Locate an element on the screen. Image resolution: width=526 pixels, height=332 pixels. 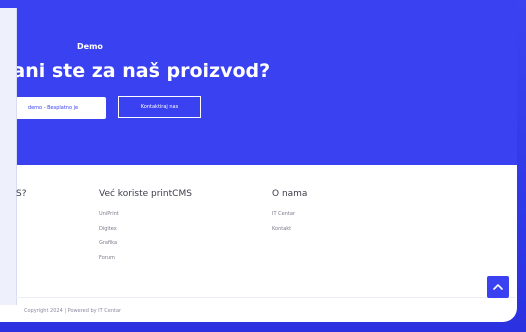
scroll-to-top-button is located at coordinates (498, 287).